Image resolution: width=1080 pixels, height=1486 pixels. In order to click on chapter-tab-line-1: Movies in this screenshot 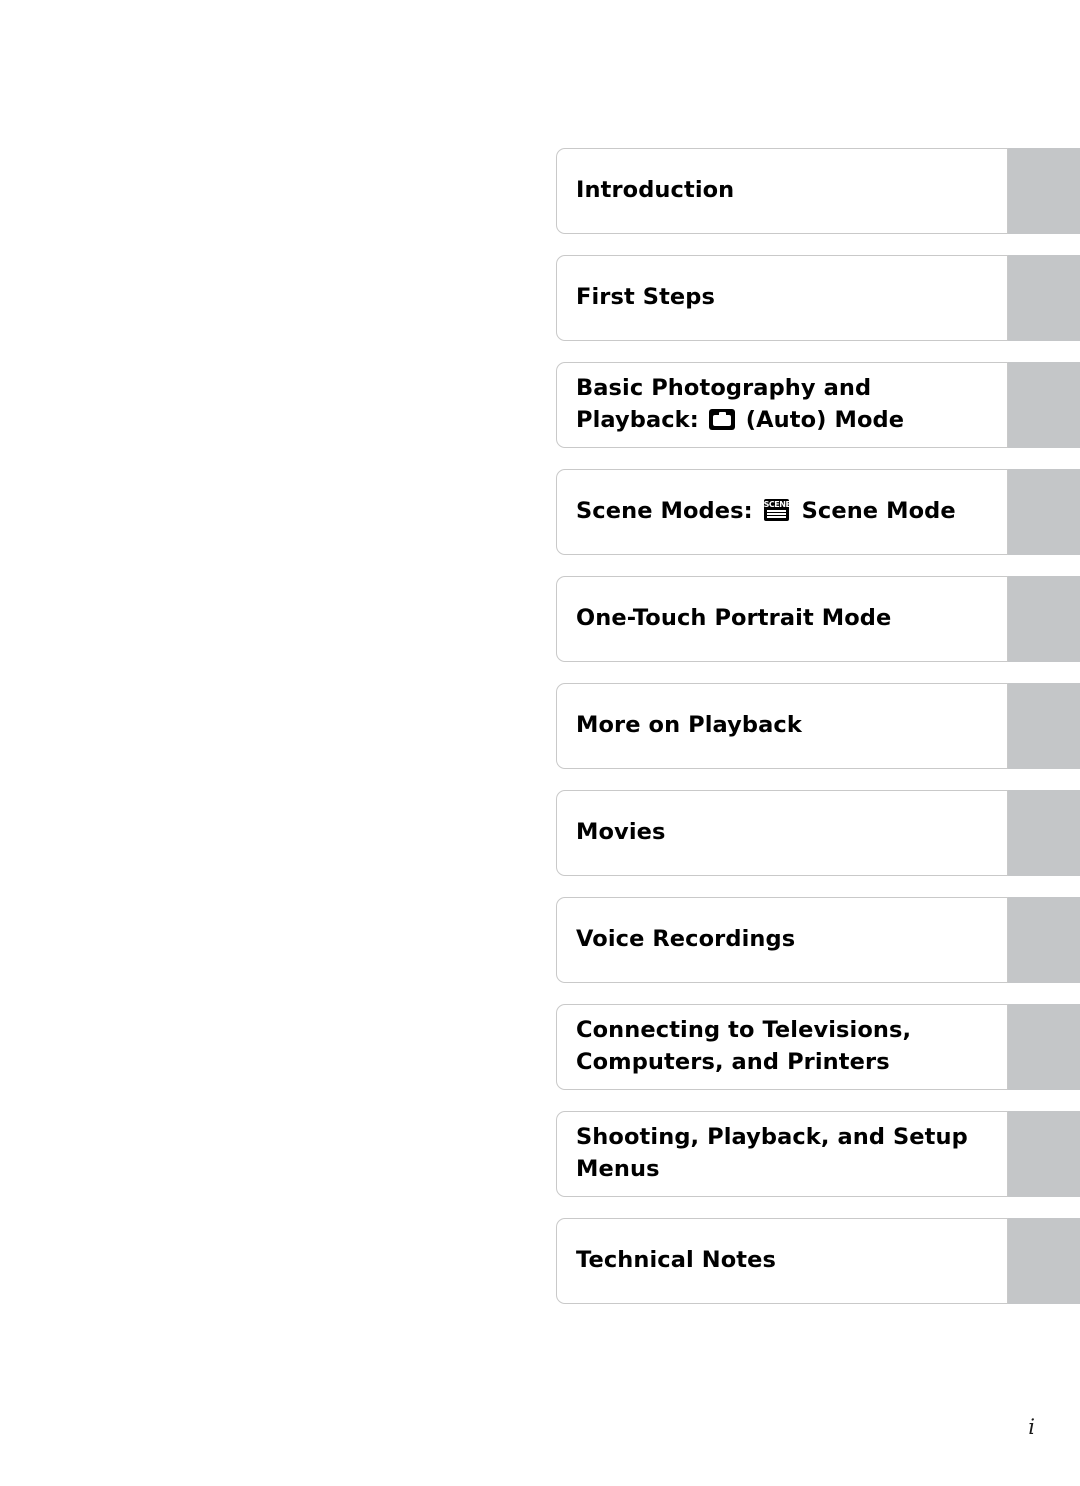, I will do `click(621, 832)`.